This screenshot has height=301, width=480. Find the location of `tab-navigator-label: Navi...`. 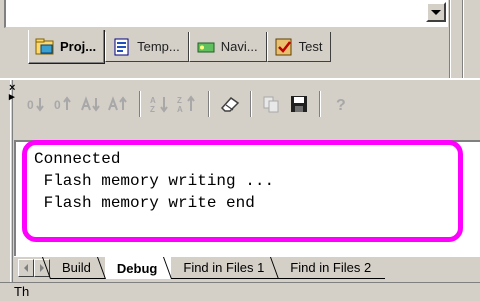

tab-navigator-label: Navi... is located at coordinates (239, 46).